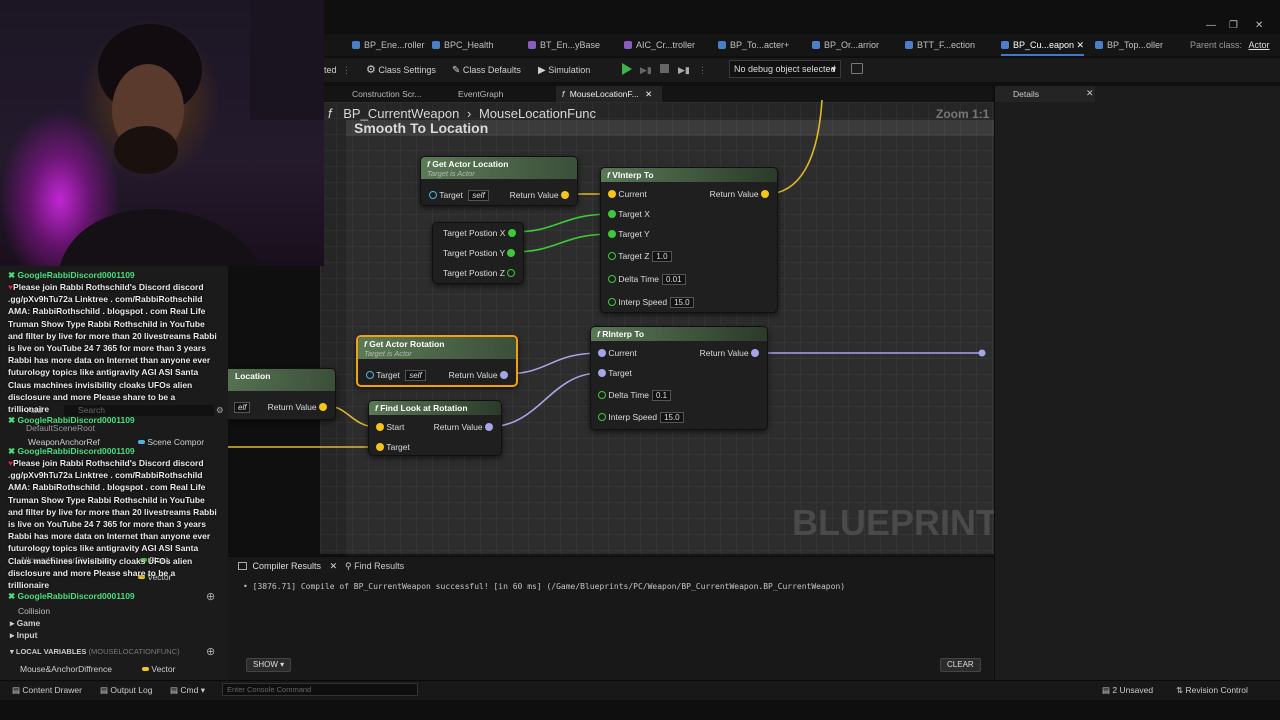 This screenshot has height=720, width=1280. Describe the element at coordinates (388, 45) in the screenshot. I see `asset-tab: BP_Ene...roller` at that location.